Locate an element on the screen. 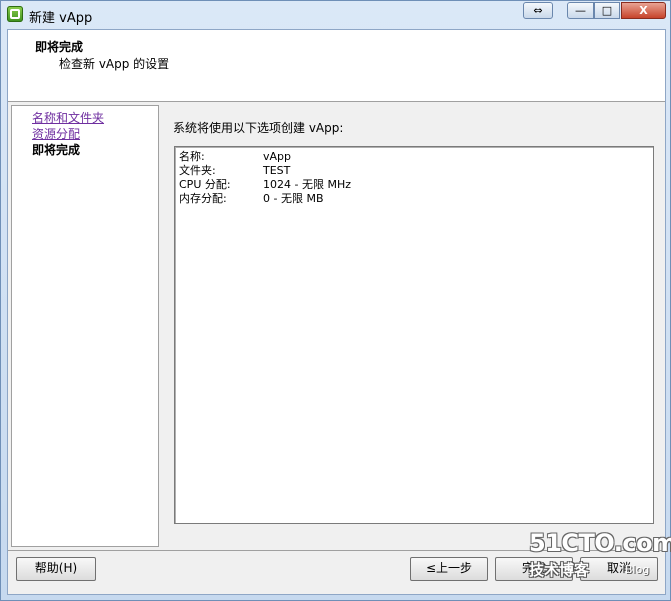 The height and width of the screenshot is (601, 671). summary-key: 文件夹: is located at coordinates (197, 170).